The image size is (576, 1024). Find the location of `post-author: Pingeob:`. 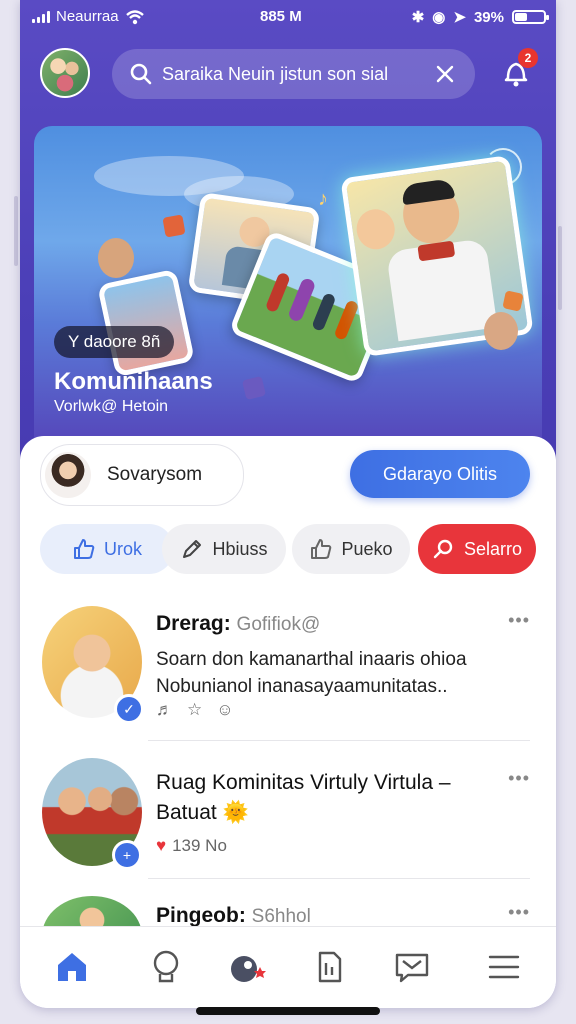

post-author: Pingeob: is located at coordinates (201, 915).